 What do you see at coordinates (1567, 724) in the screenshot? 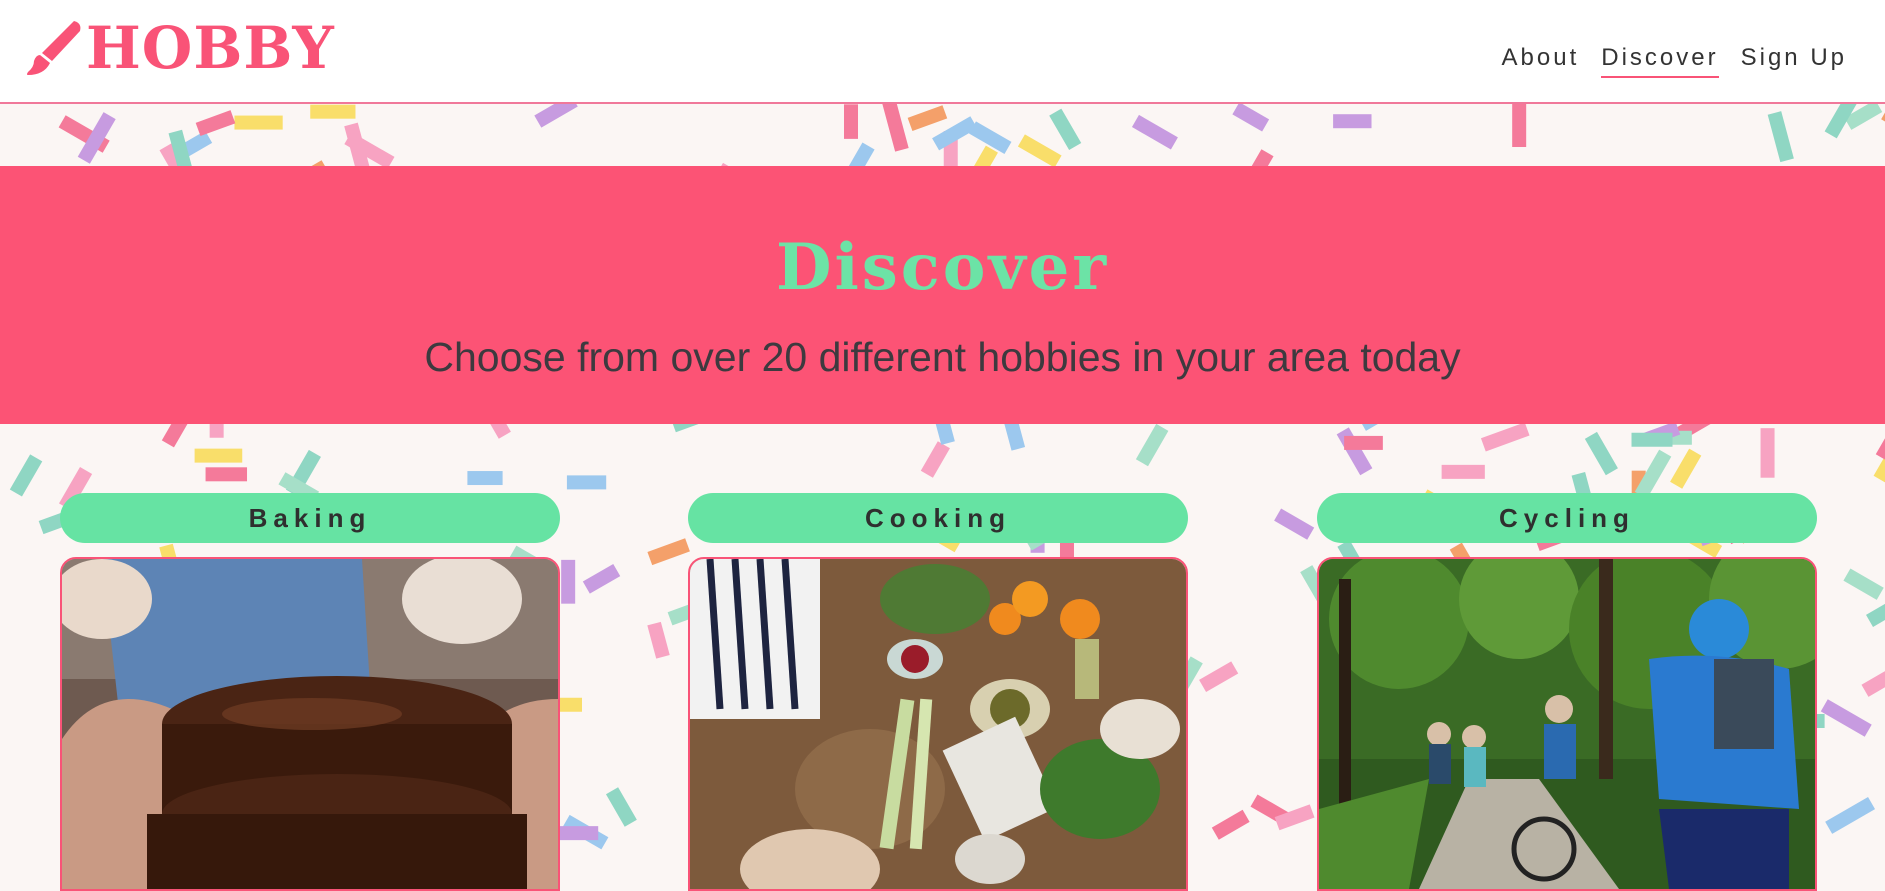
I see `cycling-image` at bounding box center [1567, 724].